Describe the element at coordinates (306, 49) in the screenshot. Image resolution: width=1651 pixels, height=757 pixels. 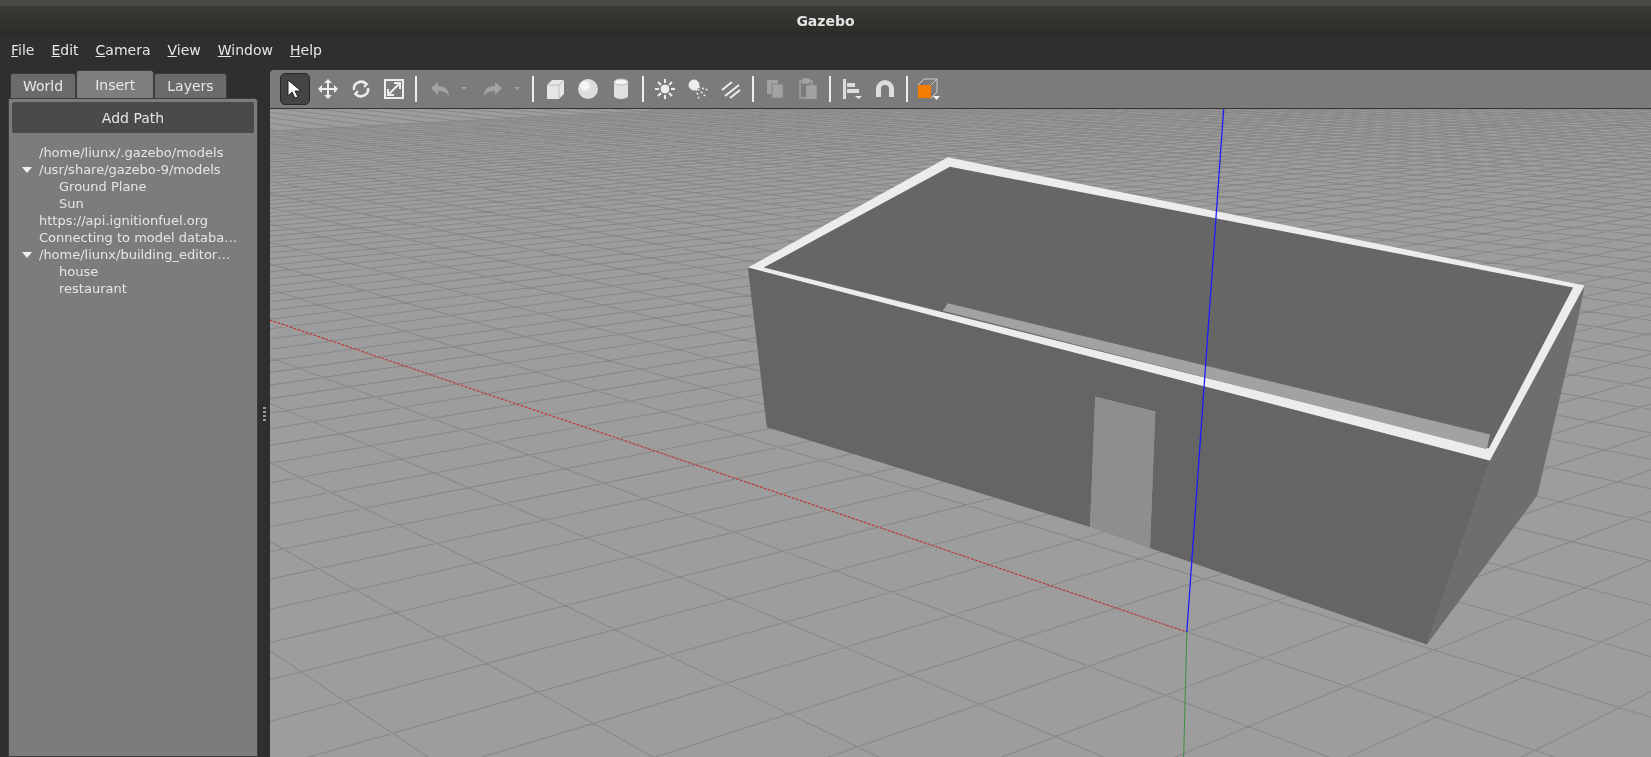
I see `menu-item: Help` at that location.